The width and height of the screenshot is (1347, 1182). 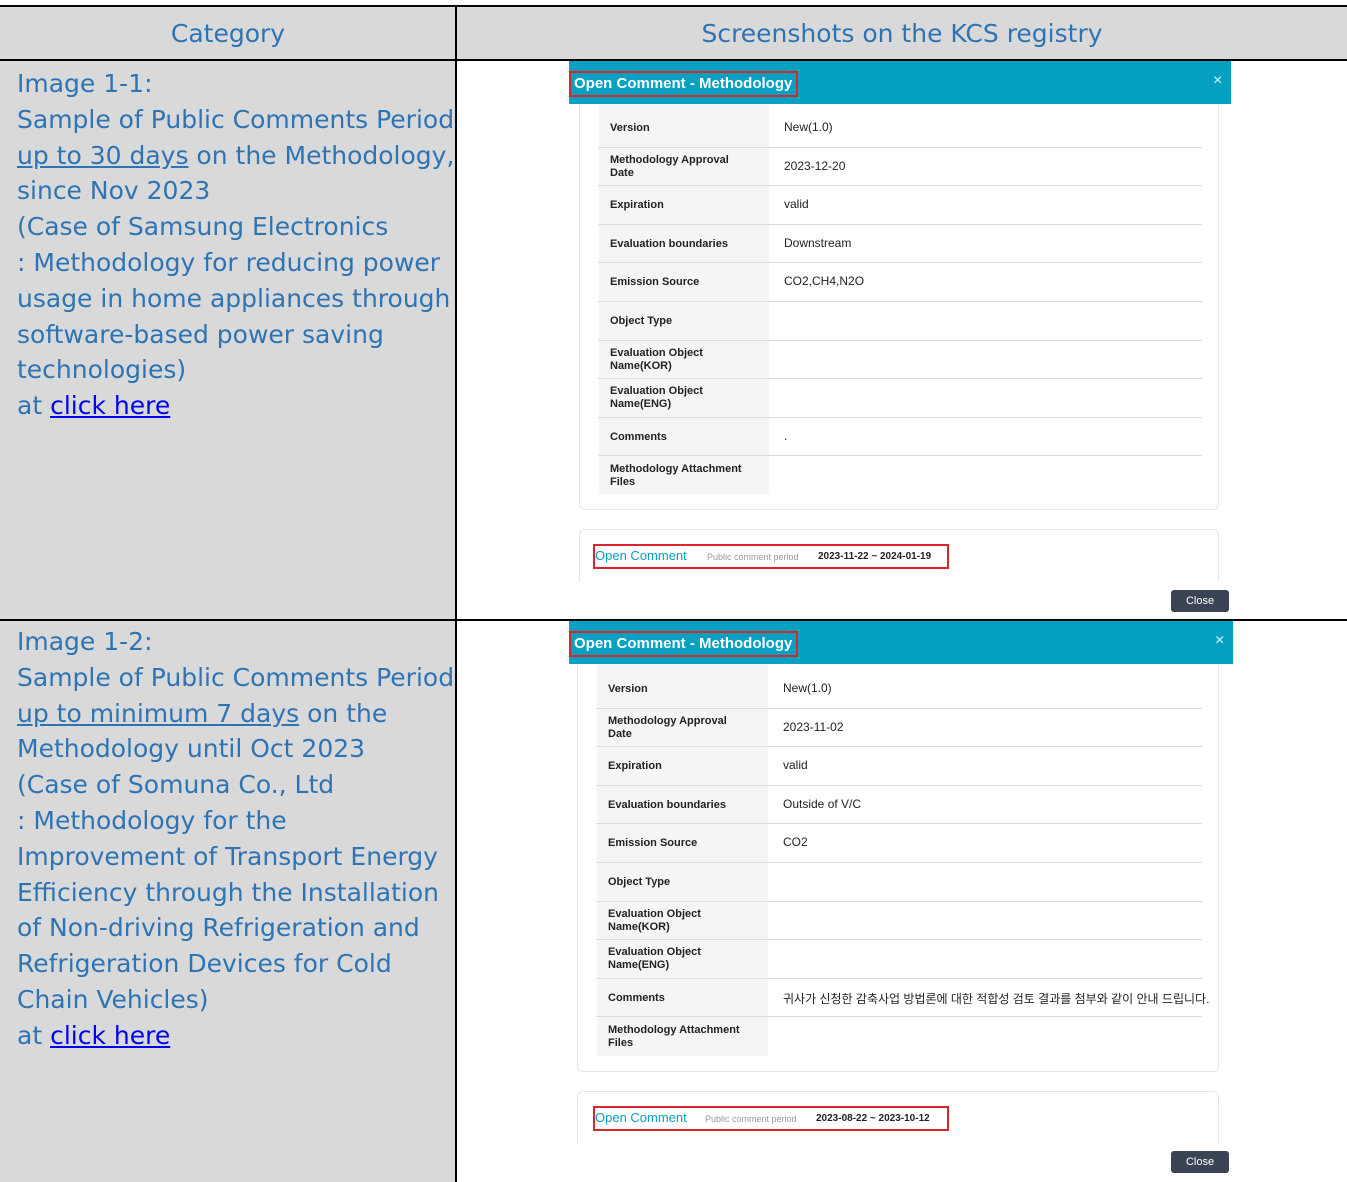 I want to click on field-value: Outside of V/C, so click(x=822, y=803).